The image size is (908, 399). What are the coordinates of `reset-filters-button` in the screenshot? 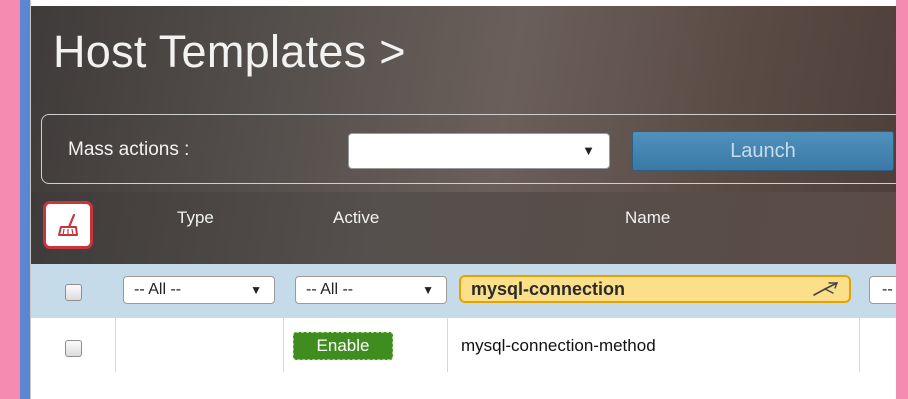 It's located at (68, 225).